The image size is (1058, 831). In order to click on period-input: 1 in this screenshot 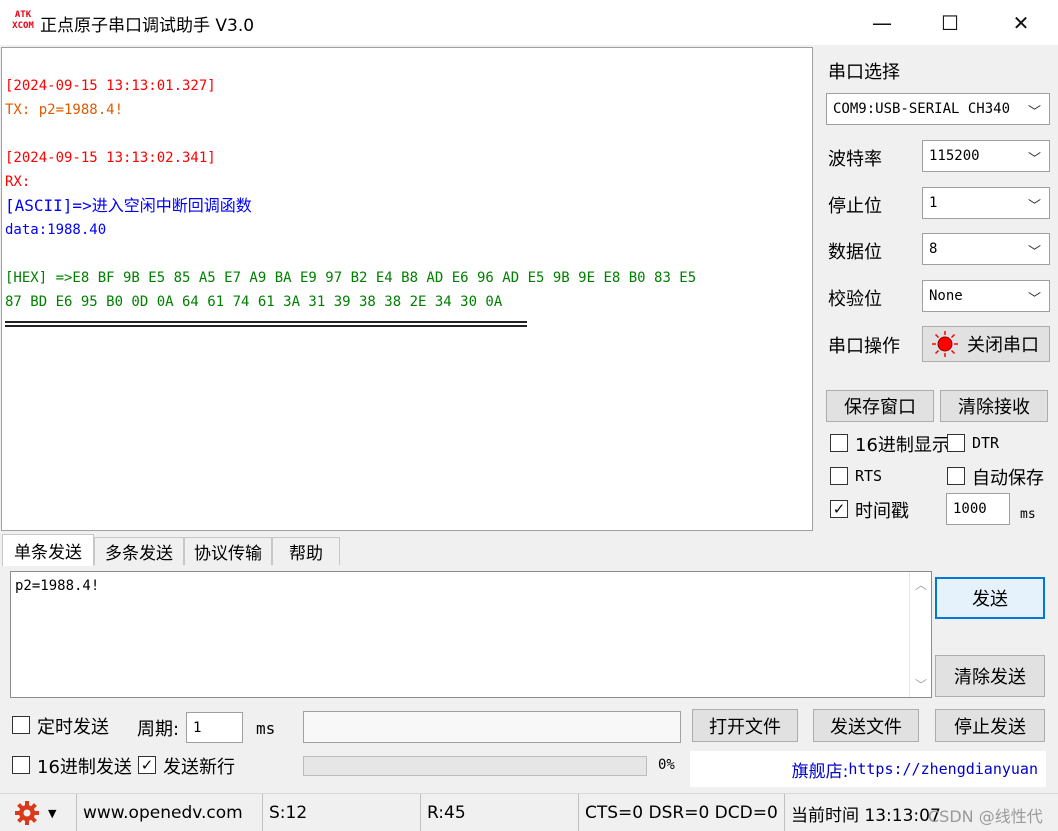, I will do `click(214, 727)`.